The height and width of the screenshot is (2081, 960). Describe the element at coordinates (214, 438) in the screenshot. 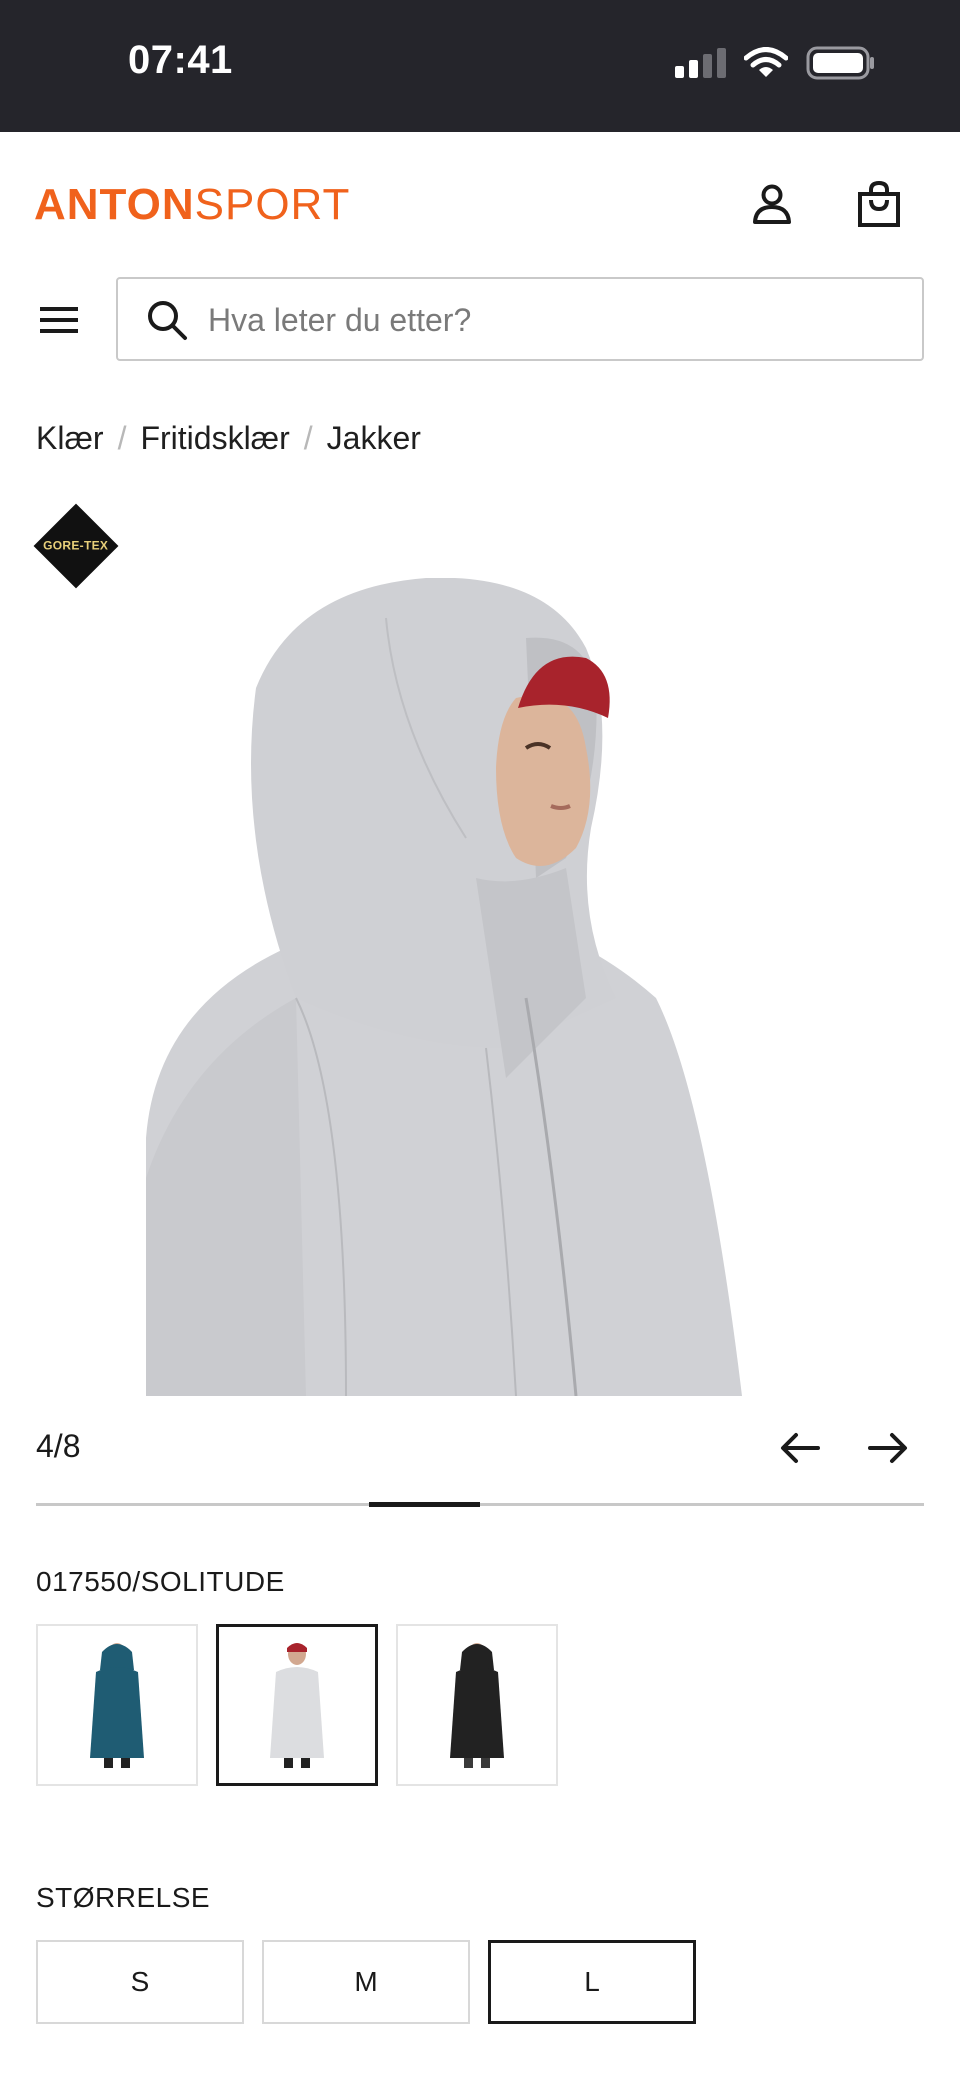

I see `breadcrumb-item-fritidsklaer: Fritidsklær` at that location.